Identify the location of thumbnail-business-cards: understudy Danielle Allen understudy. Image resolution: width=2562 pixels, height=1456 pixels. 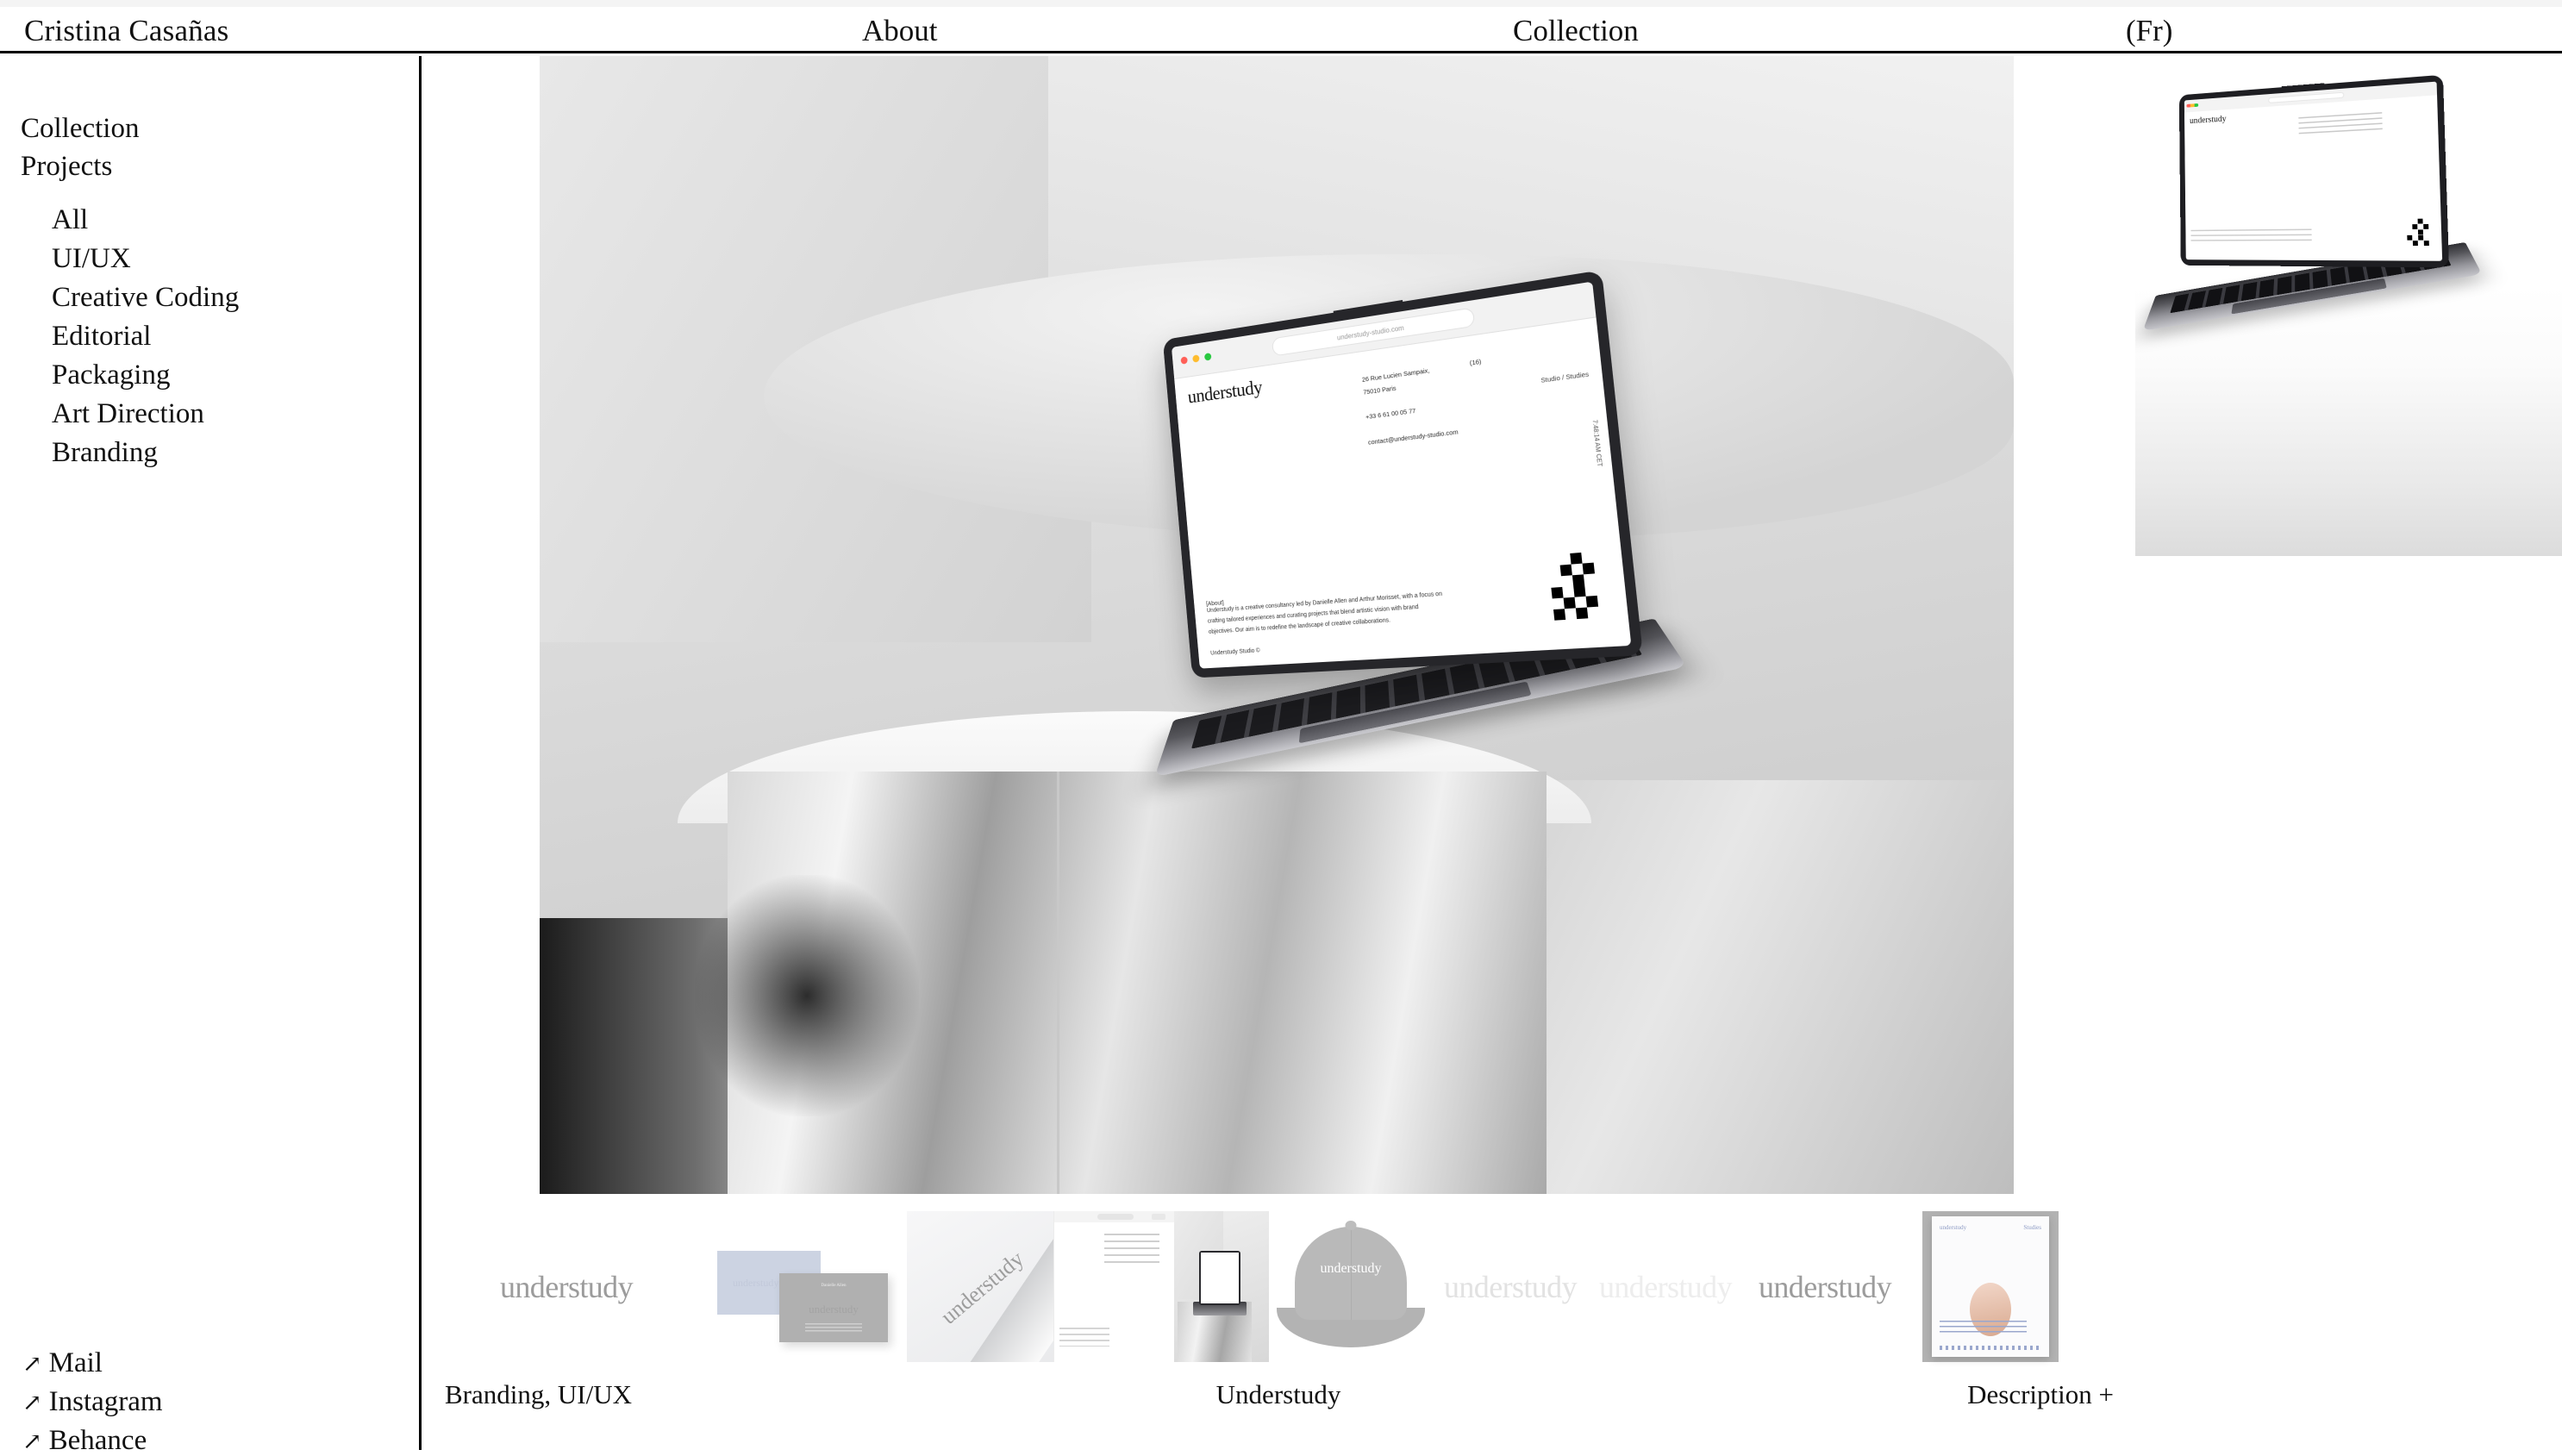
(808, 1287).